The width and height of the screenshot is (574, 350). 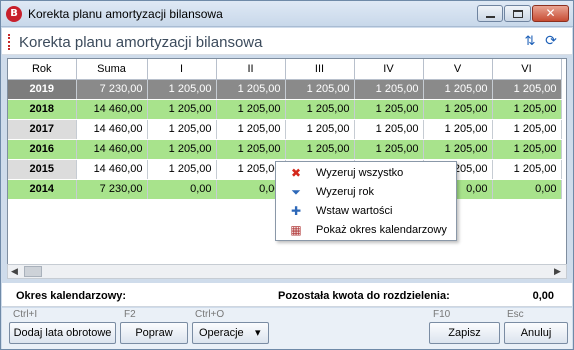 What do you see at coordinates (287, 271) in the screenshot?
I see `horizontal-scrollbar: ◀ ▶` at bounding box center [287, 271].